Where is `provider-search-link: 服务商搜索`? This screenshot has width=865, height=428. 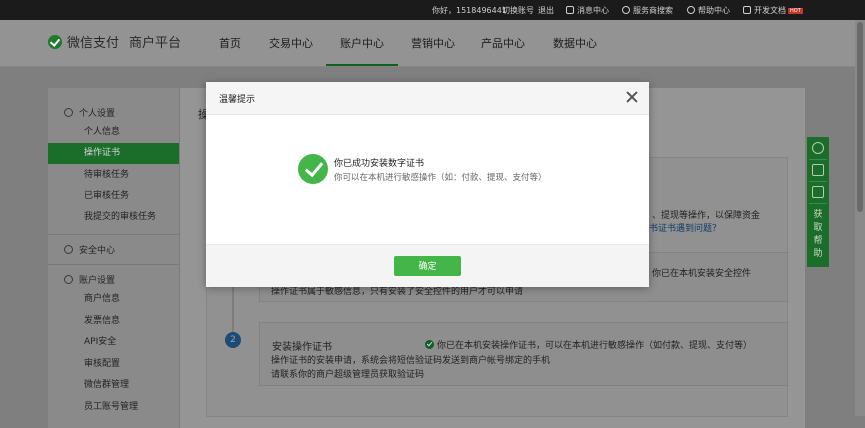
provider-search-link: 服务商搜索 is located at coordinates (647, 10).